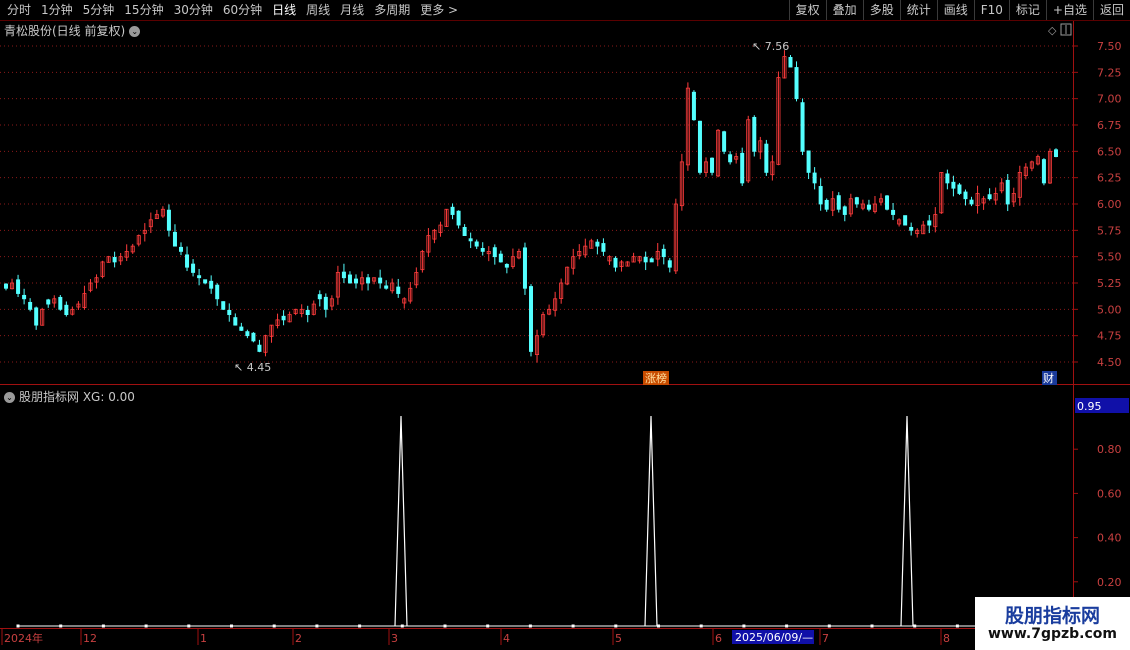 This screenshot has width=1130, height=650. I want to click on sub-y-tick-label: 0.60, so click(1109, 493).